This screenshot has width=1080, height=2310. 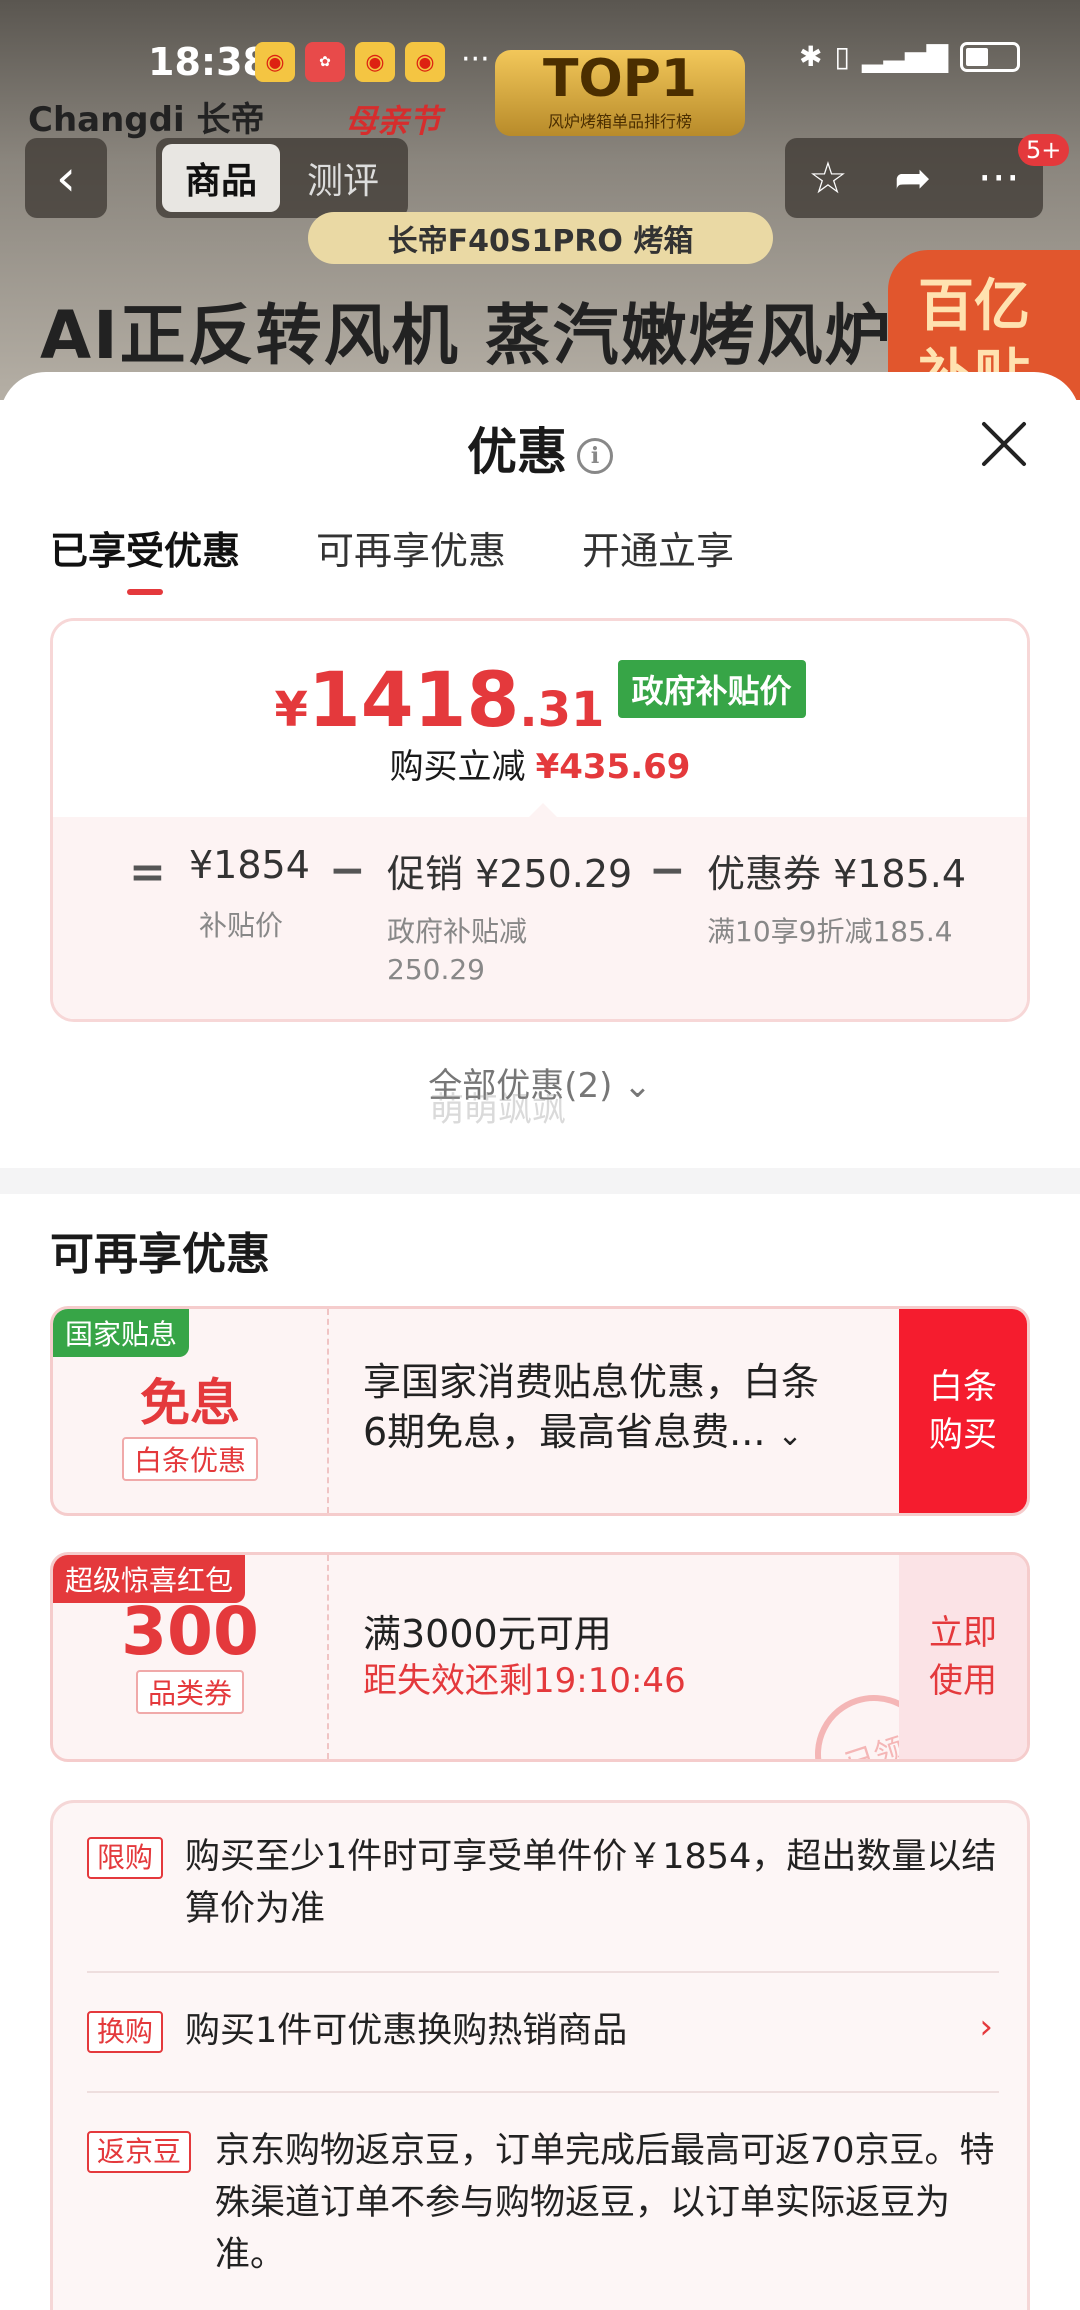 What do you see at coordinates (436, 969) in the screenshot?
I see `promo-detail-amount: 250.29` at bounding box center [436, 969].